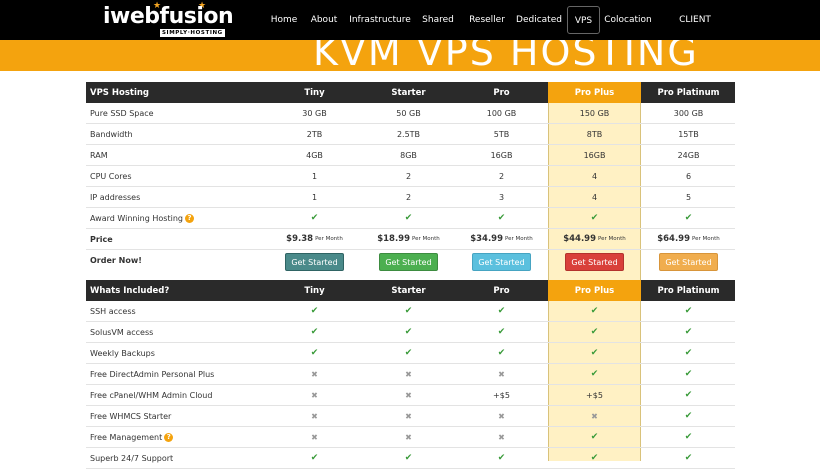 Image resolution: width=820 pixels, height=469 pixels. I want to click on brand-logo: ★ ★ iwebfusion SIMPLY·HOSTING, so click(168, 20).